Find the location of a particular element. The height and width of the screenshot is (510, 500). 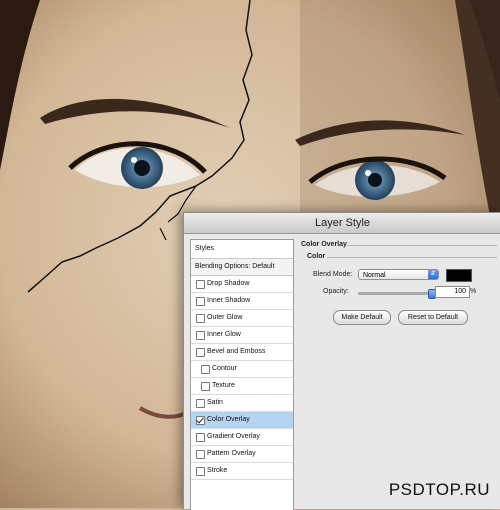

effect-label: Inner Shadow is located at coordinates (229, 300).